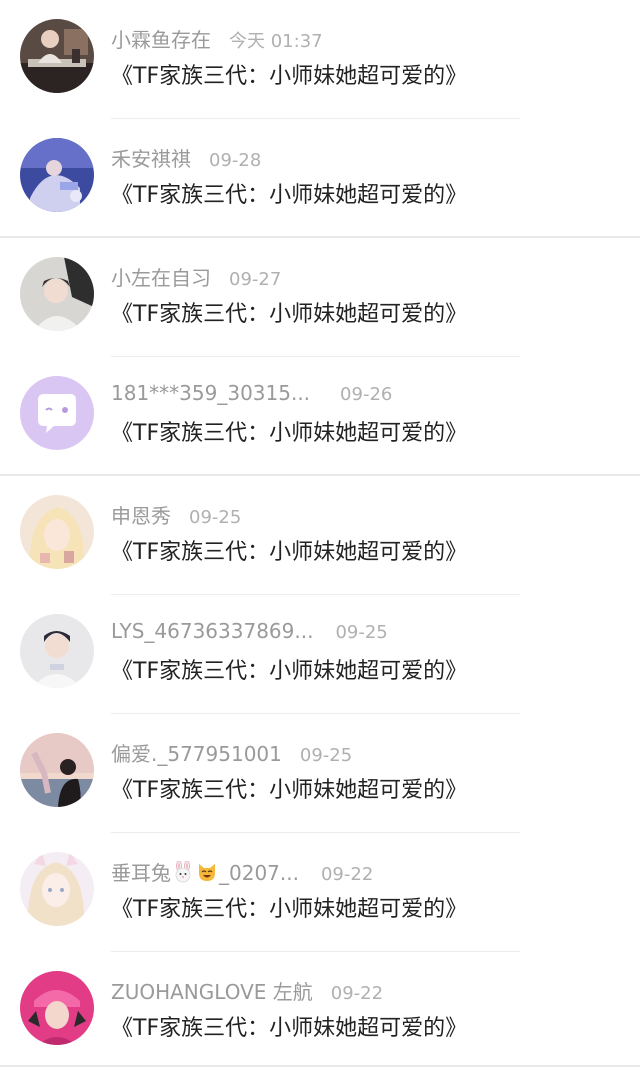 This screenshot has width=640, height=1071. I want to click on boy-portrait-avatar, so click(57, 294).